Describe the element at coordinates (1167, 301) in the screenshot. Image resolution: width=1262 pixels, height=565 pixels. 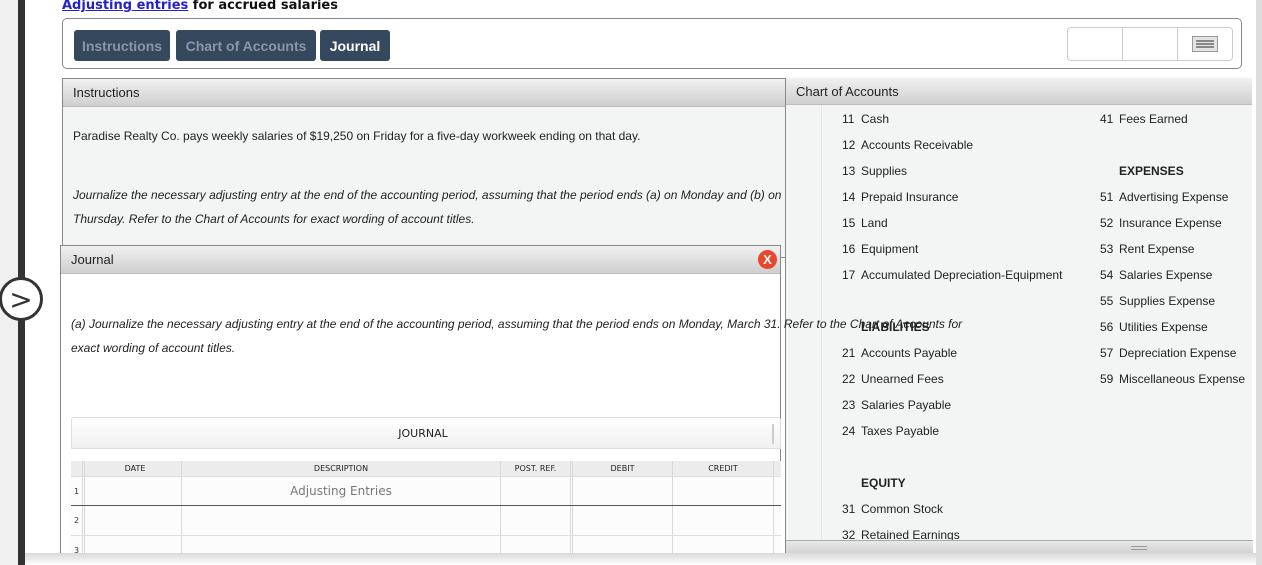
I see `account-name: Supplies Expense` at that location.